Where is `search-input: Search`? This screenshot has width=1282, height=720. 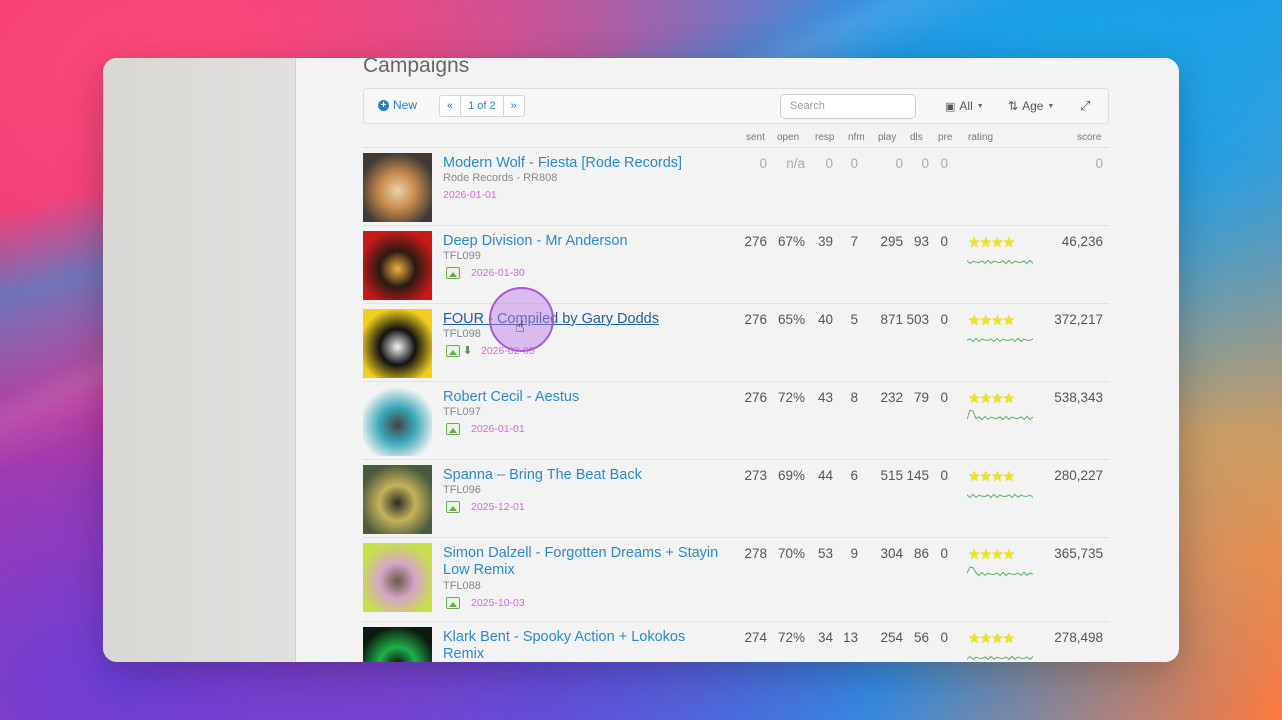
search-input: Search is located at coordinates (848, 106).